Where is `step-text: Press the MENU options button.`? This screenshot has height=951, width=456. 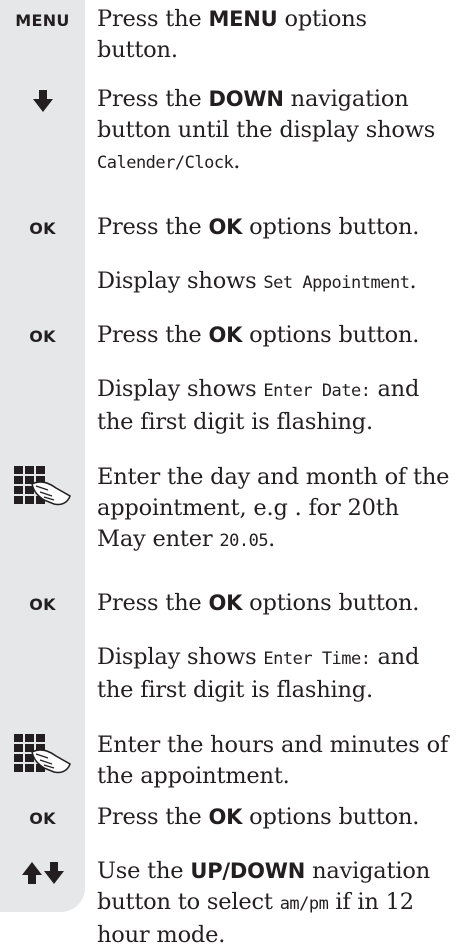 step-text: Press the MENU options button. is located at coordinates (232, 34).